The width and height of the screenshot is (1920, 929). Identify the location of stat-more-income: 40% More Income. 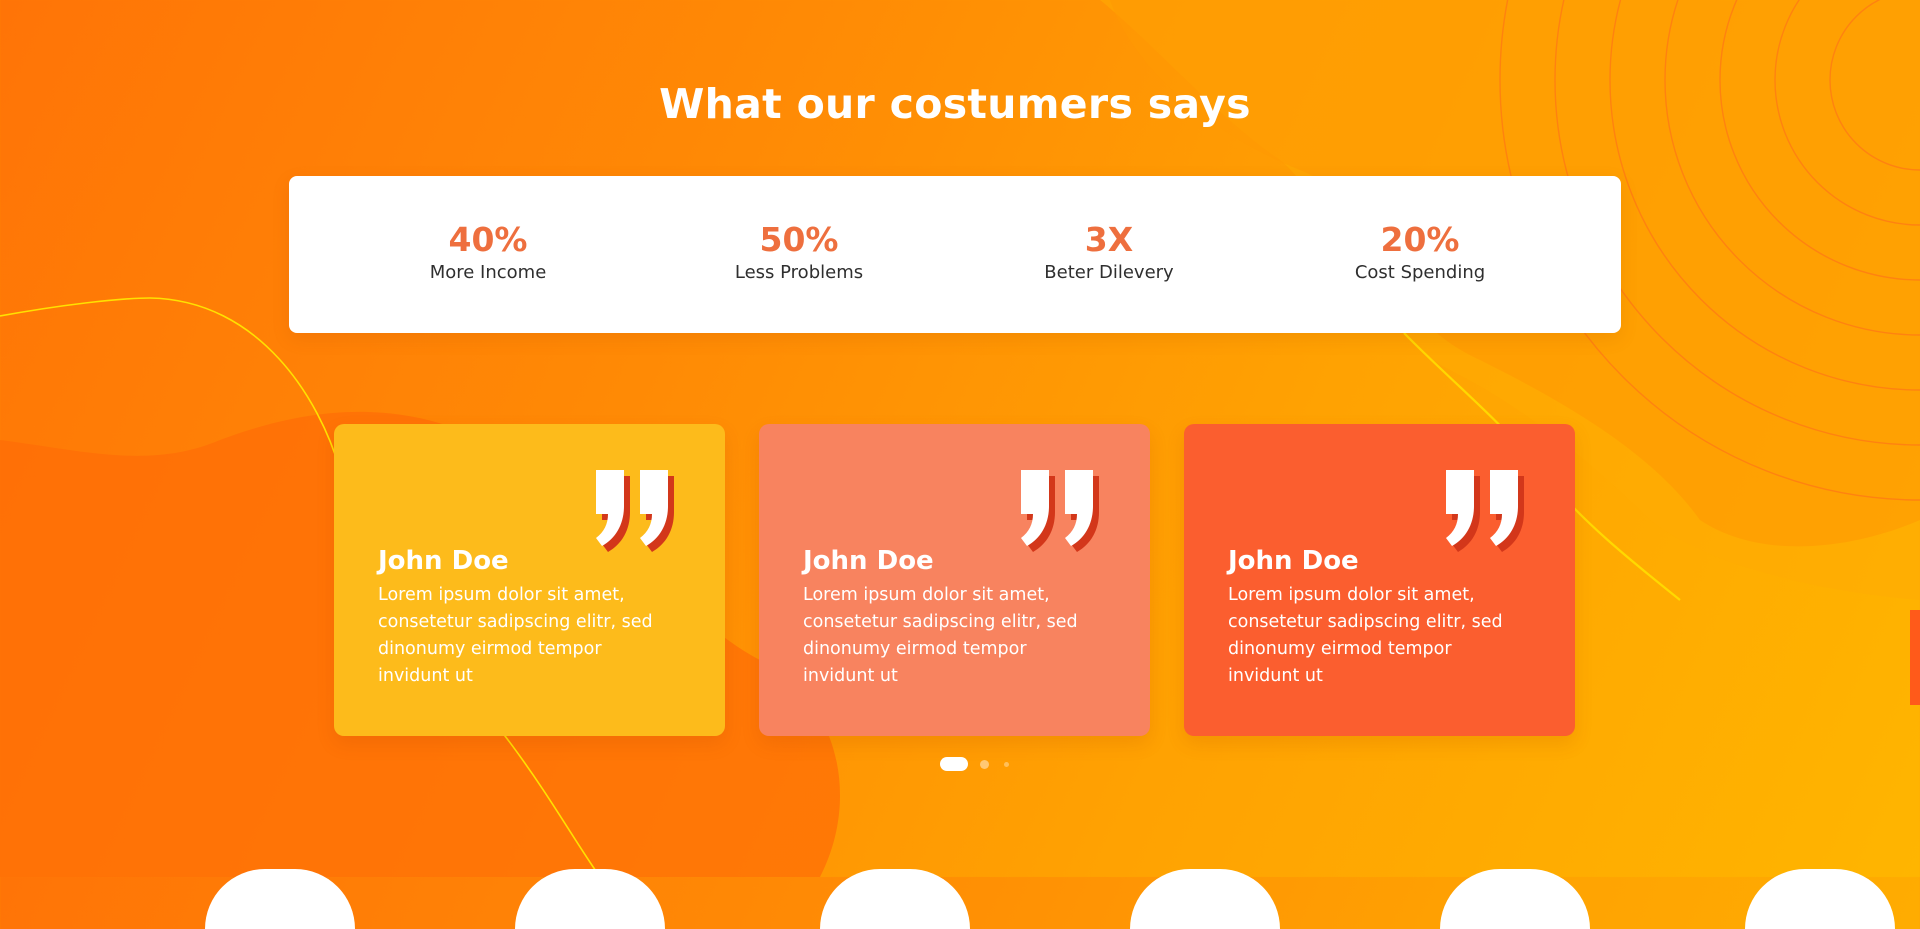
(488, 253).